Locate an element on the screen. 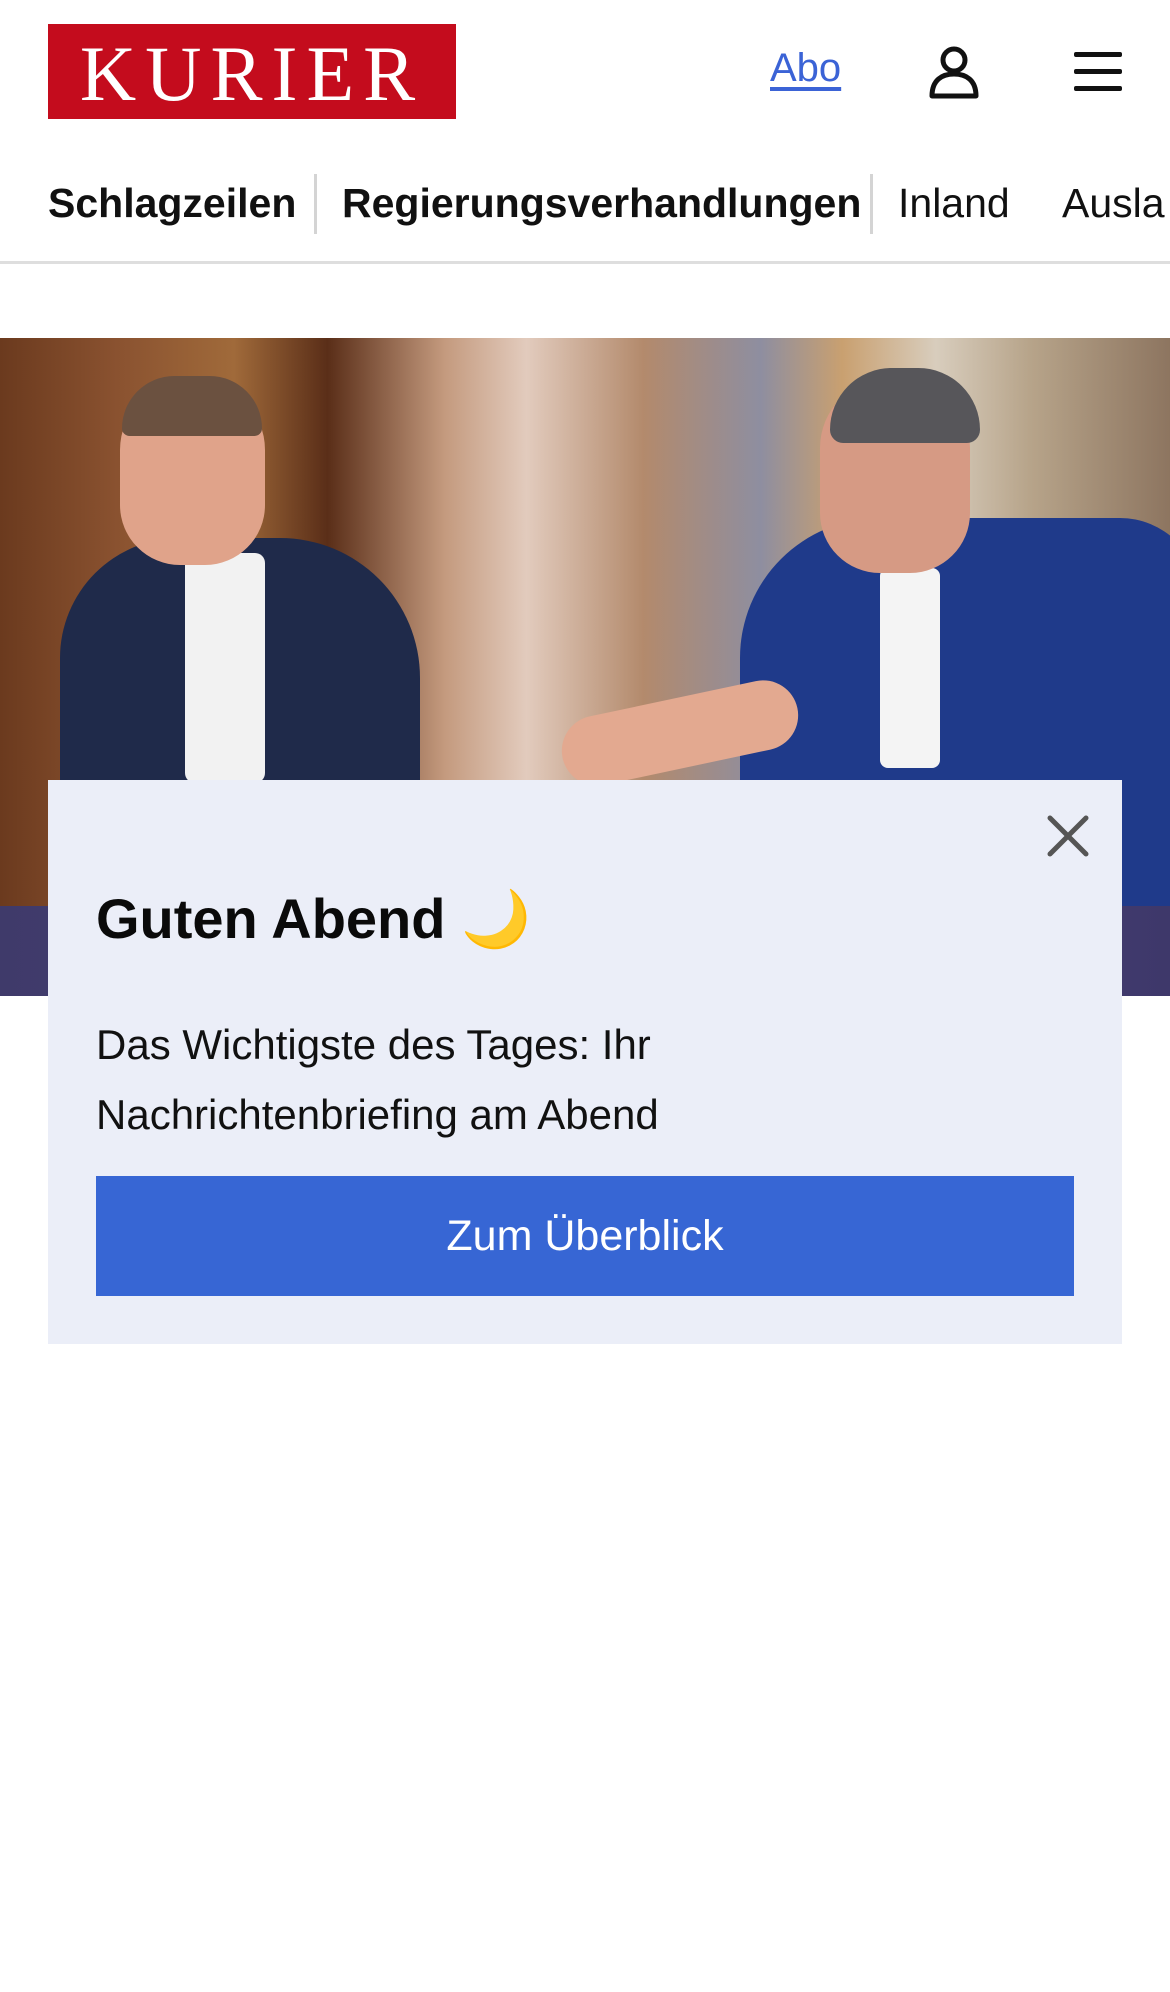 This screenshot has height=1992, width=1170. abo-link: Abo is located at coordinates (805, 68).